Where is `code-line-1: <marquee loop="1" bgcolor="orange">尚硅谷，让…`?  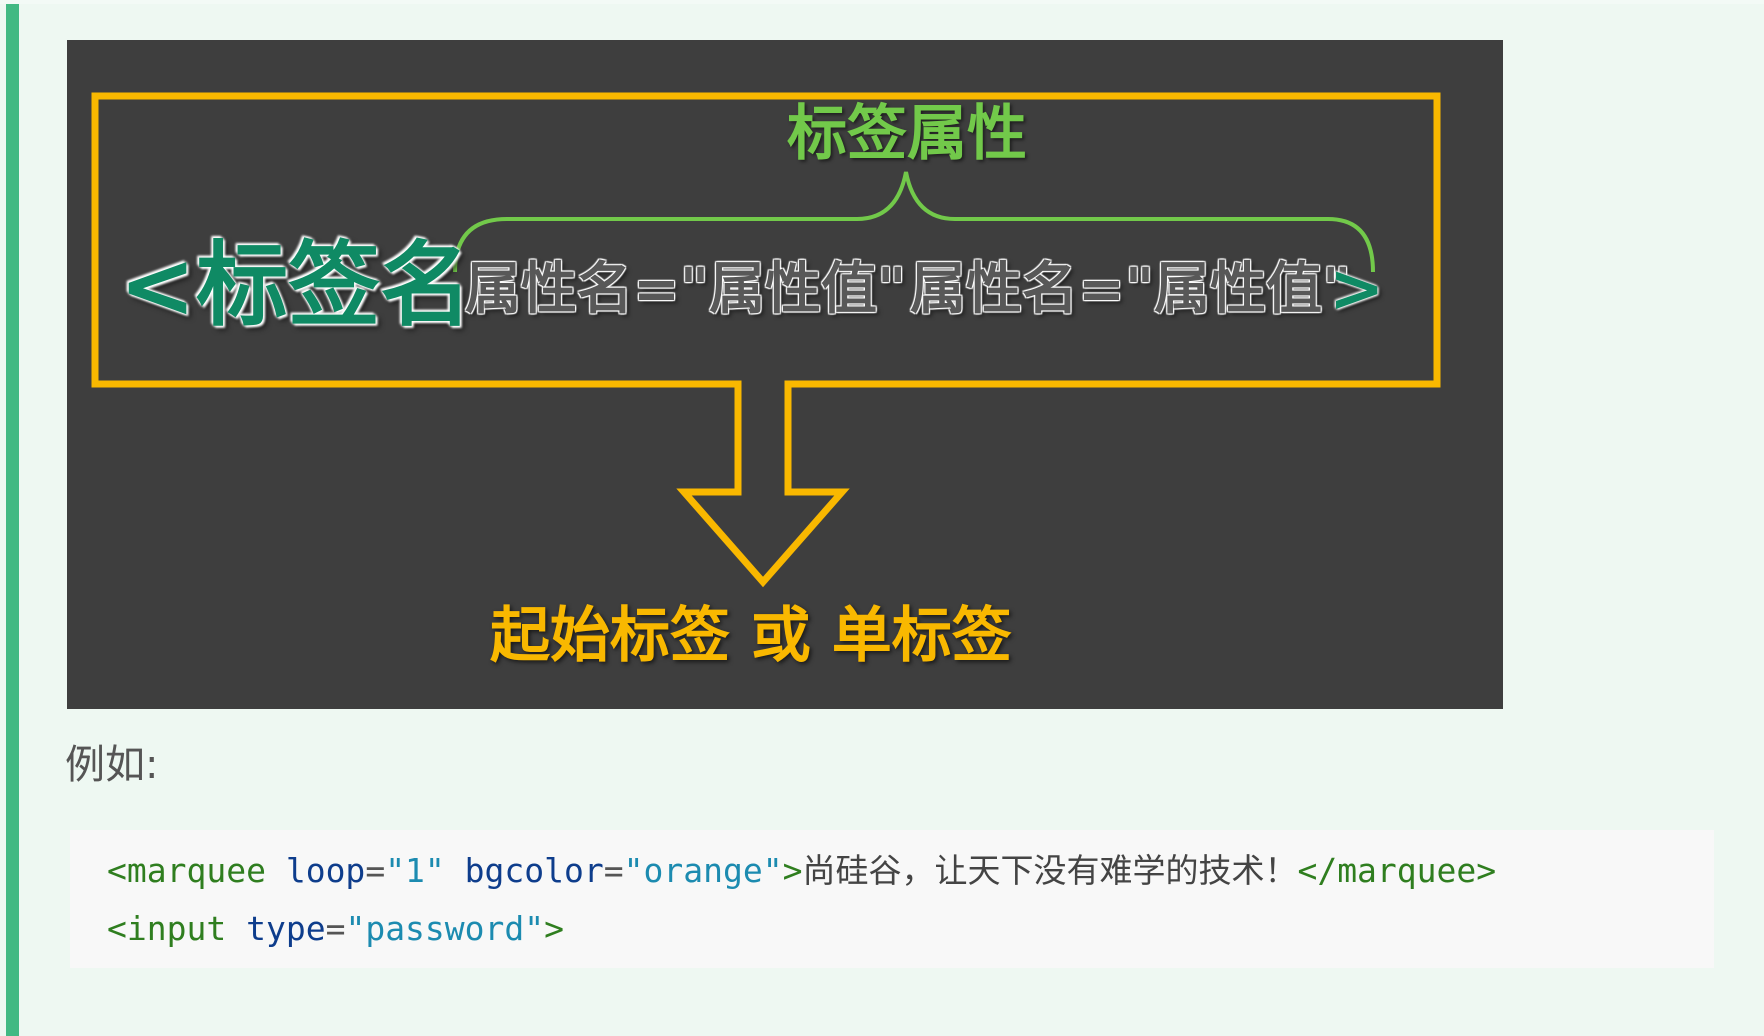
code-line-1: <marquee loop="1" bgcolor="orange">尚硅谷，让… is located at coordinates (801, 870).